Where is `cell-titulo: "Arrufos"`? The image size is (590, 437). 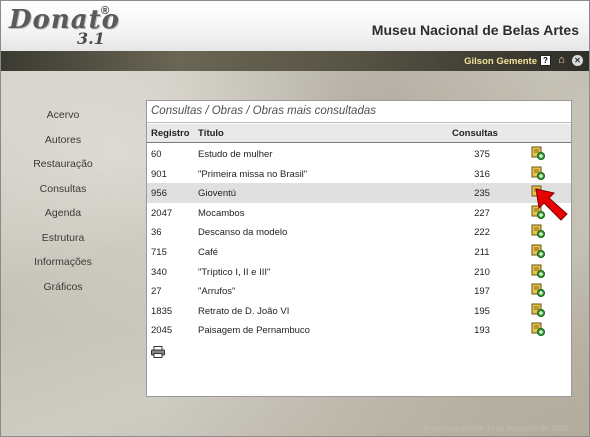 cell-titulo: "Arrufos" is located at coordinates (217, 292).